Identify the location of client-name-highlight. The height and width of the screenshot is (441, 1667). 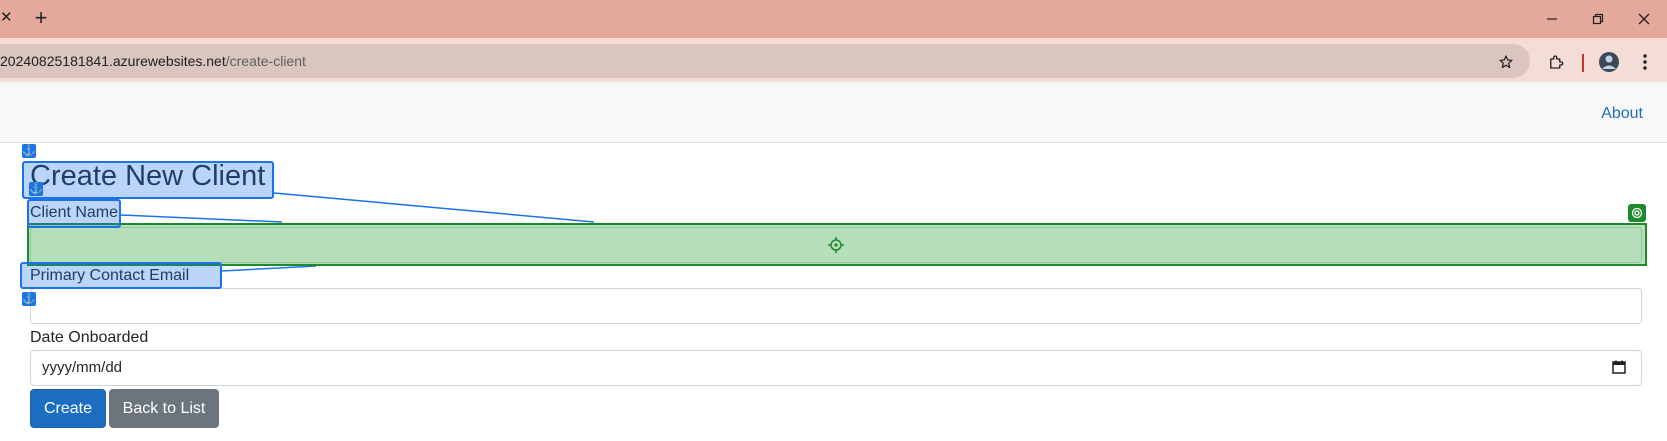
(74, 213).